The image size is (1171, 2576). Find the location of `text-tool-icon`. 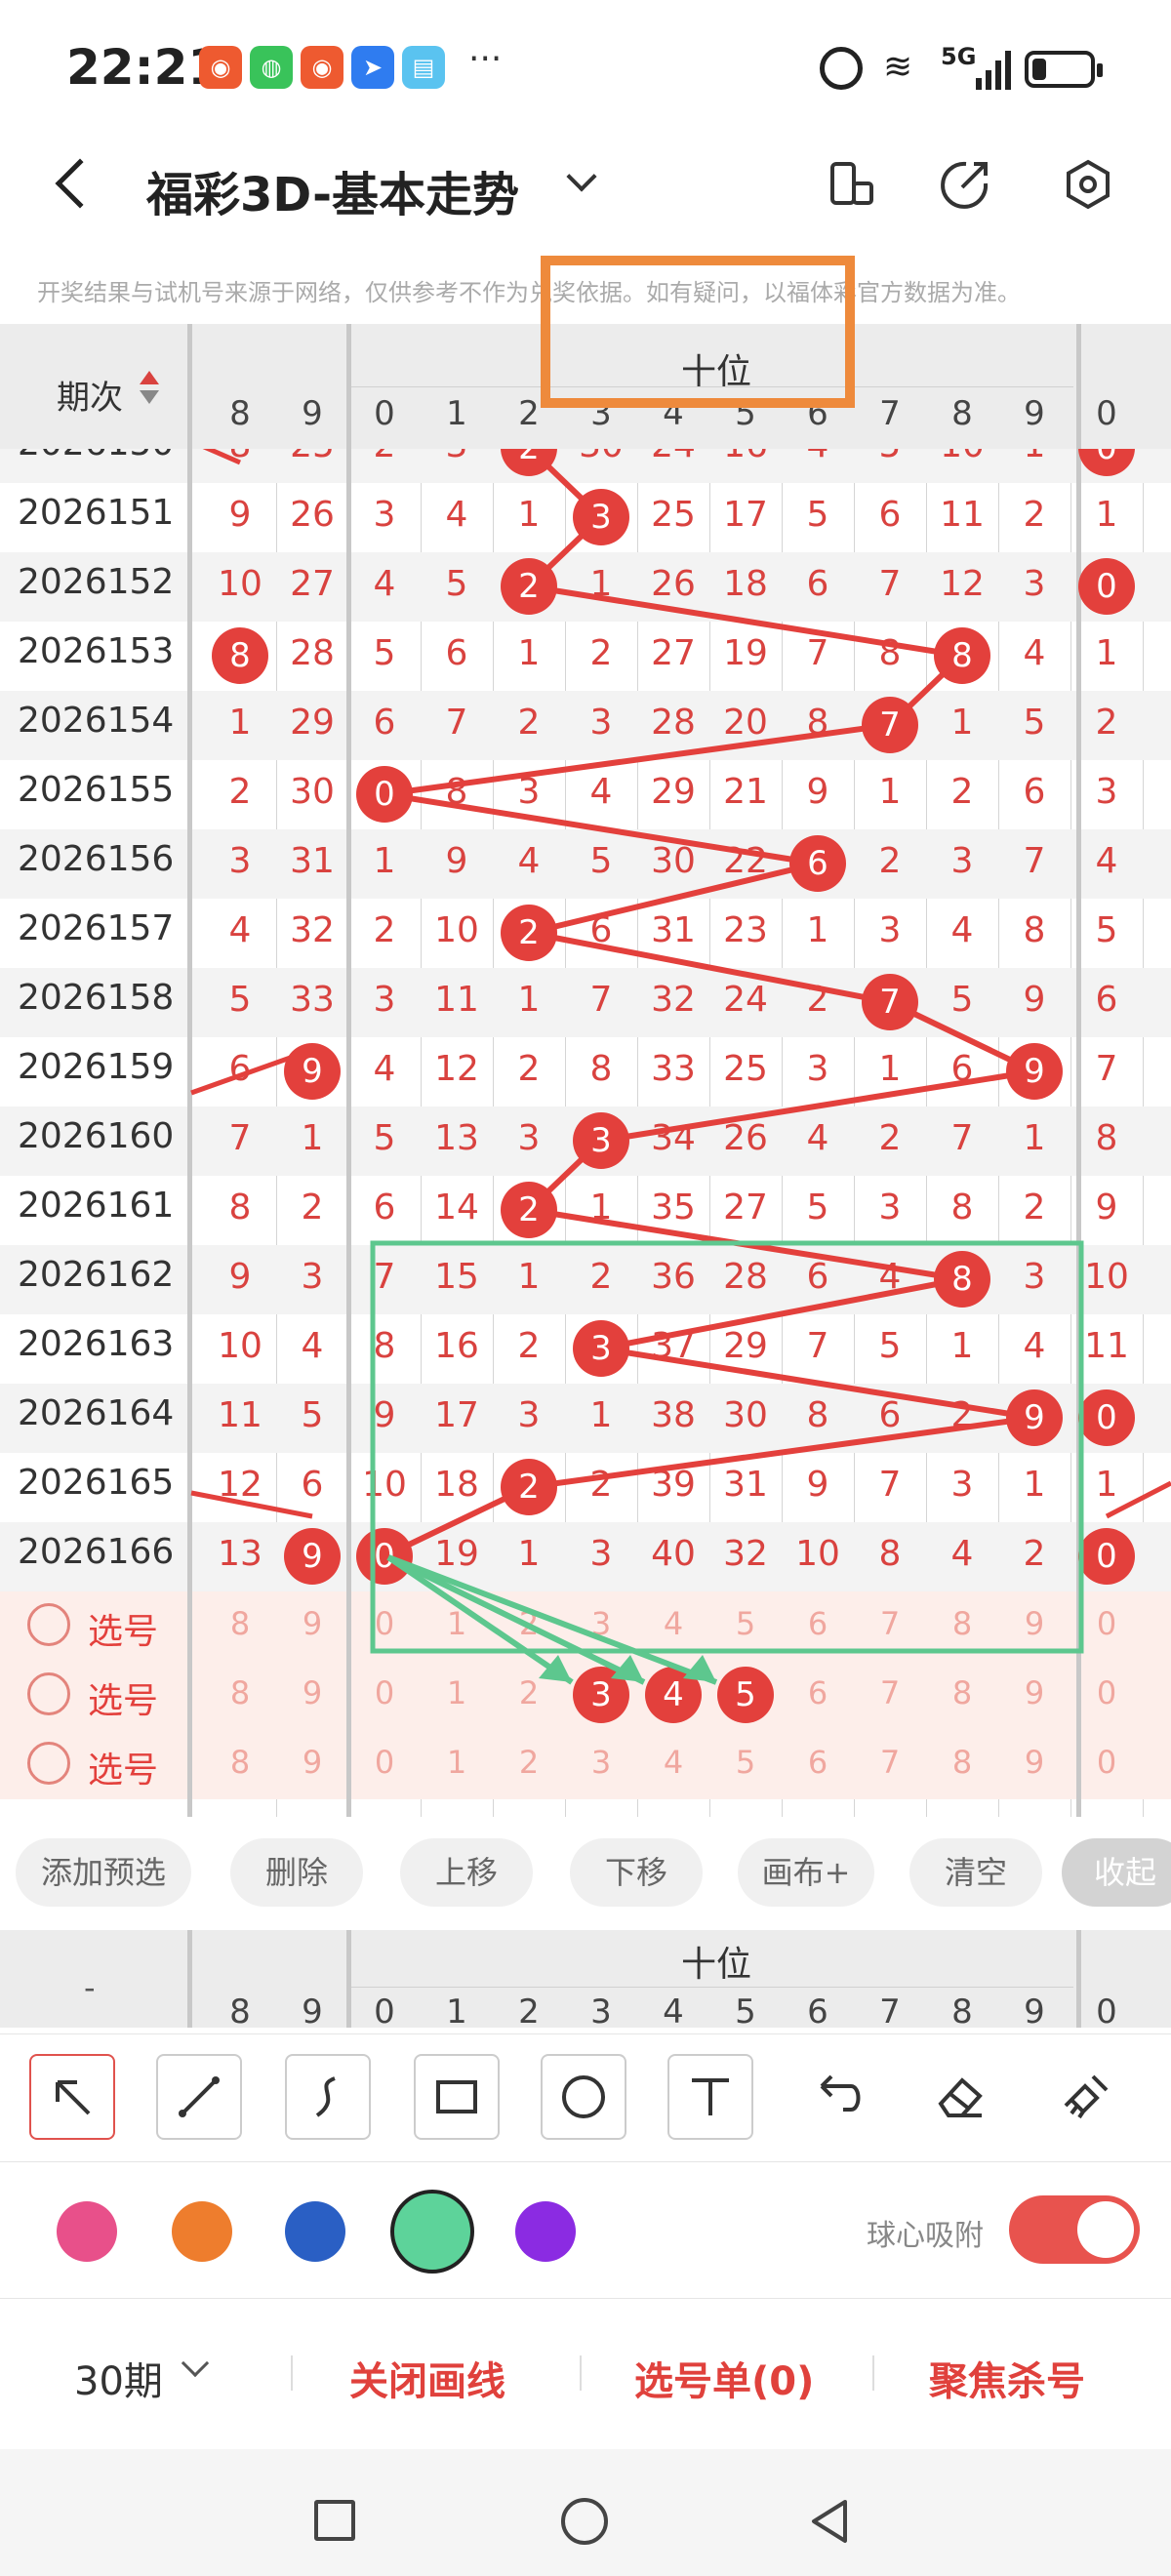

text-tool-icon is located at coordinates (710, 2097).